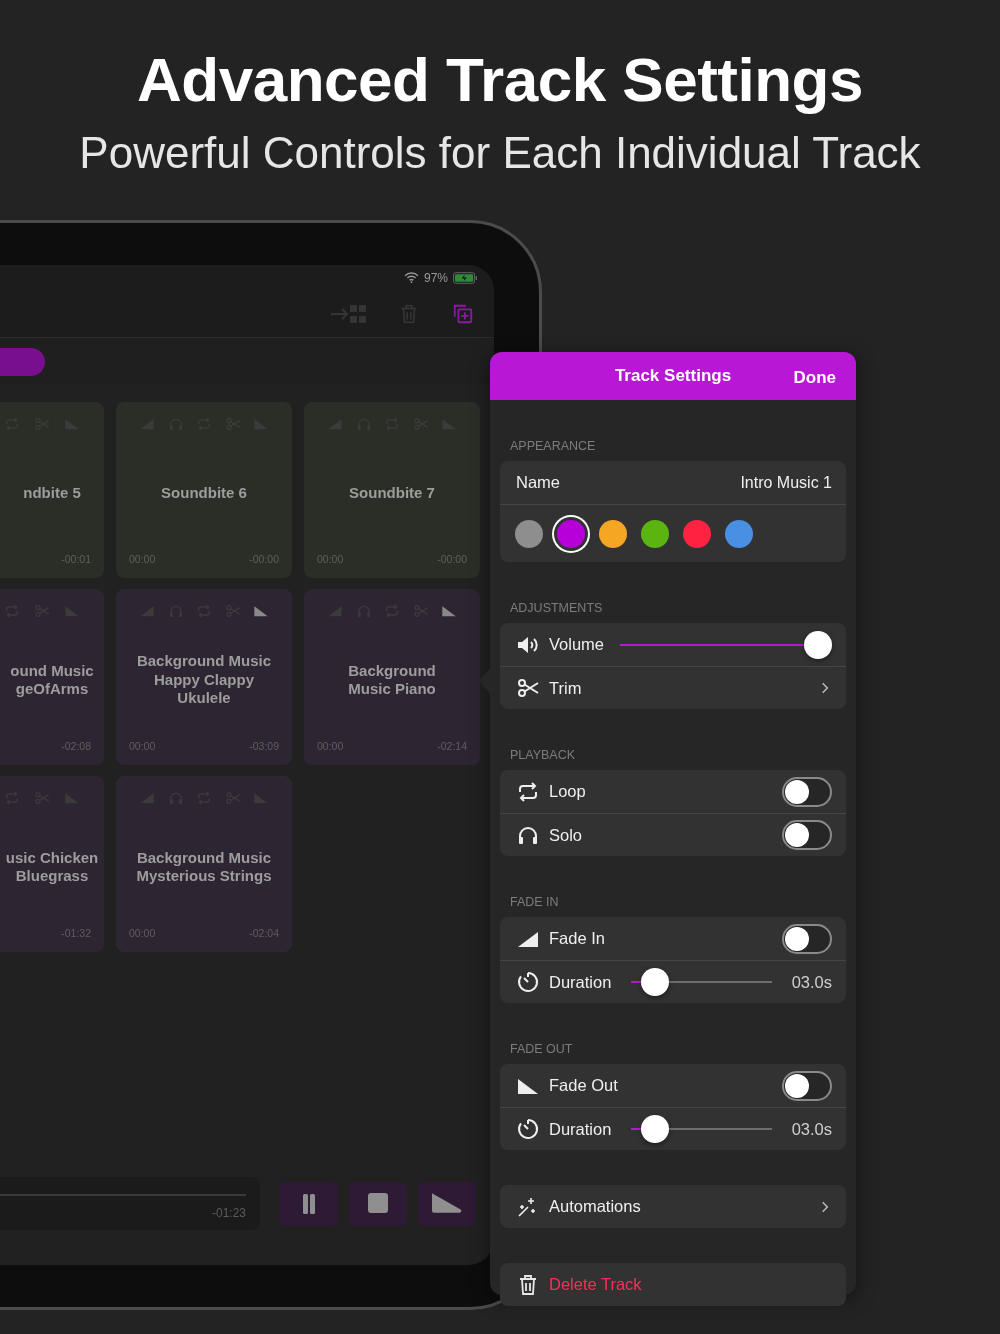  What do you see at coordinates (542, 755) in the screenshot?
I see `section-header: PLAYBACK` at bounding box center [542, 755].